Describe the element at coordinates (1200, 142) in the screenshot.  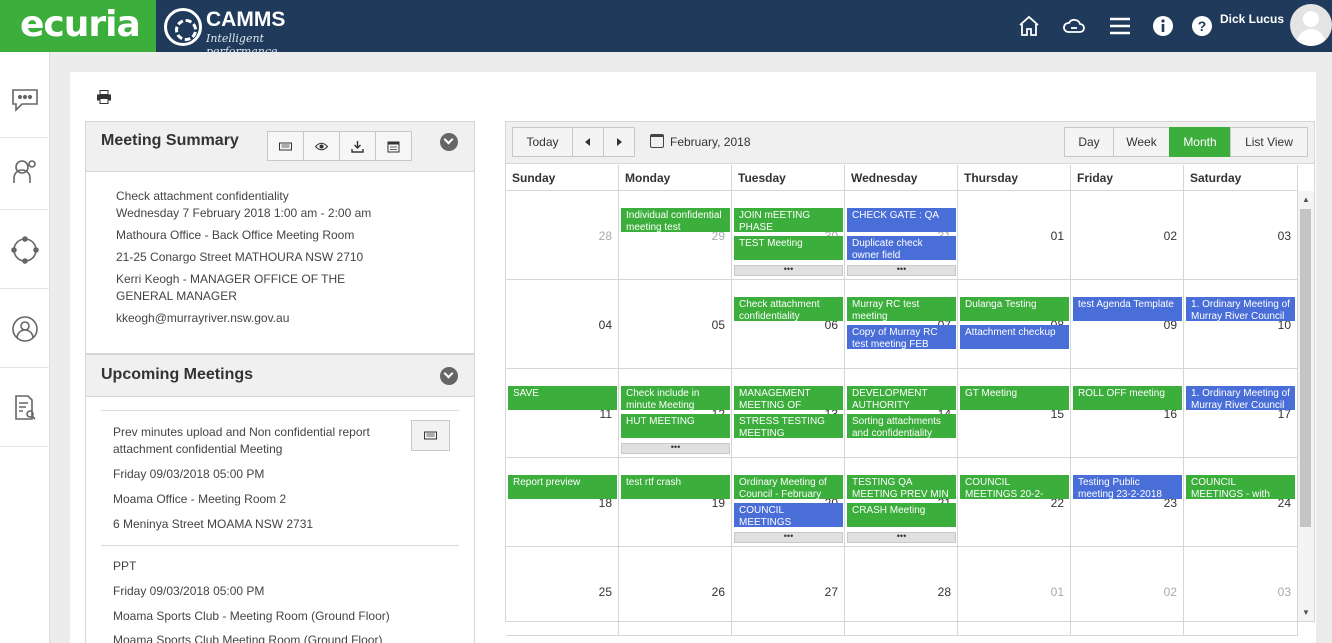
I see `view-month-button: Month` at that location.